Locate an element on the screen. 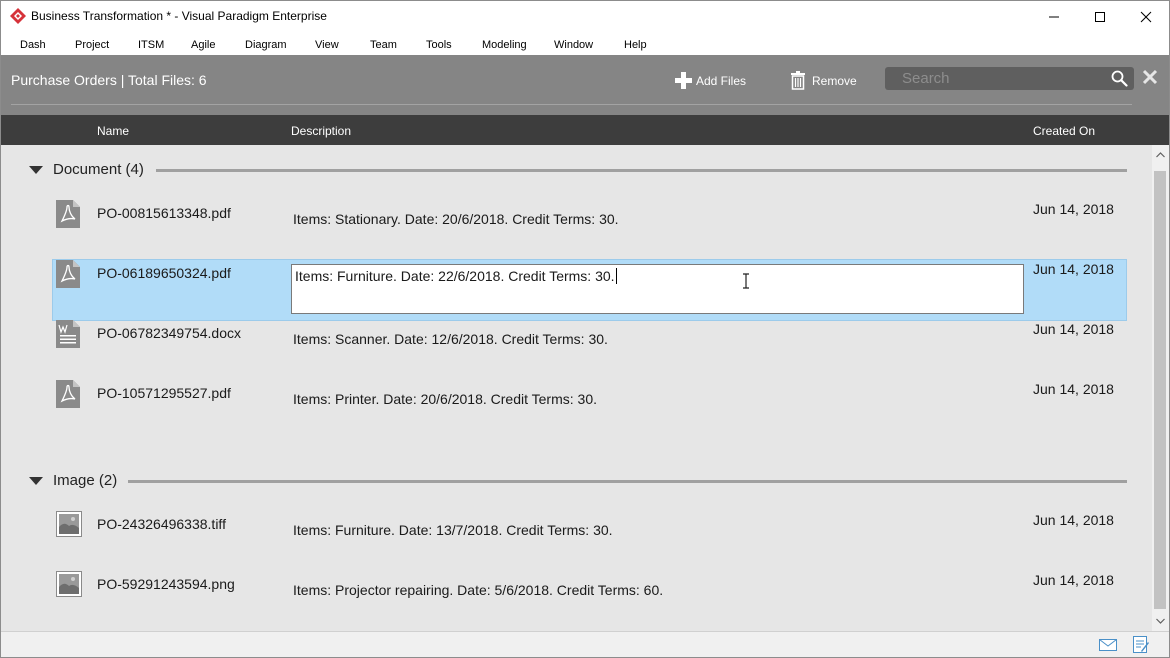 The image size is (1170, 658). page-title: Purchase Orders | Total Files: 6 is located at coordinates (109, 80).